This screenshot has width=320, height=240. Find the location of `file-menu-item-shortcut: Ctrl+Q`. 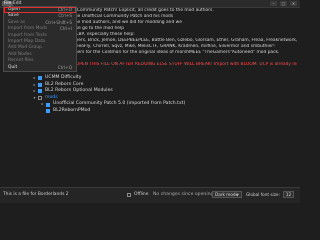

file-menu-item-shortcut: Ctrl+Q is located at coordinates (64, 67).